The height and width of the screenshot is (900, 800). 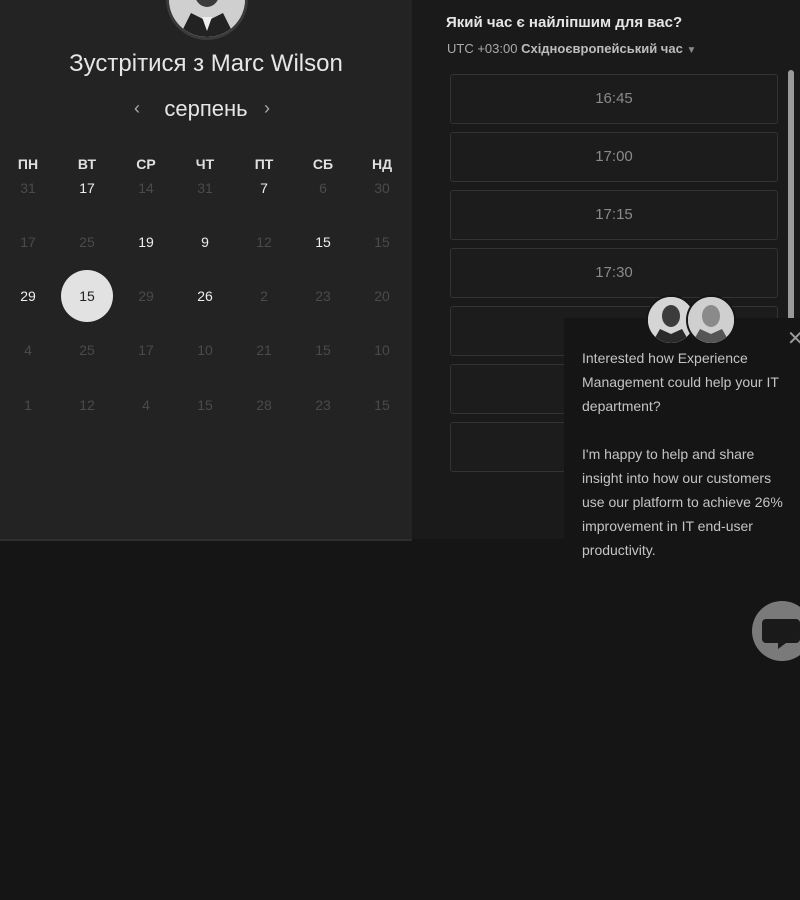 I want to click on calendar-day: 20, so click(x=382, y=296).